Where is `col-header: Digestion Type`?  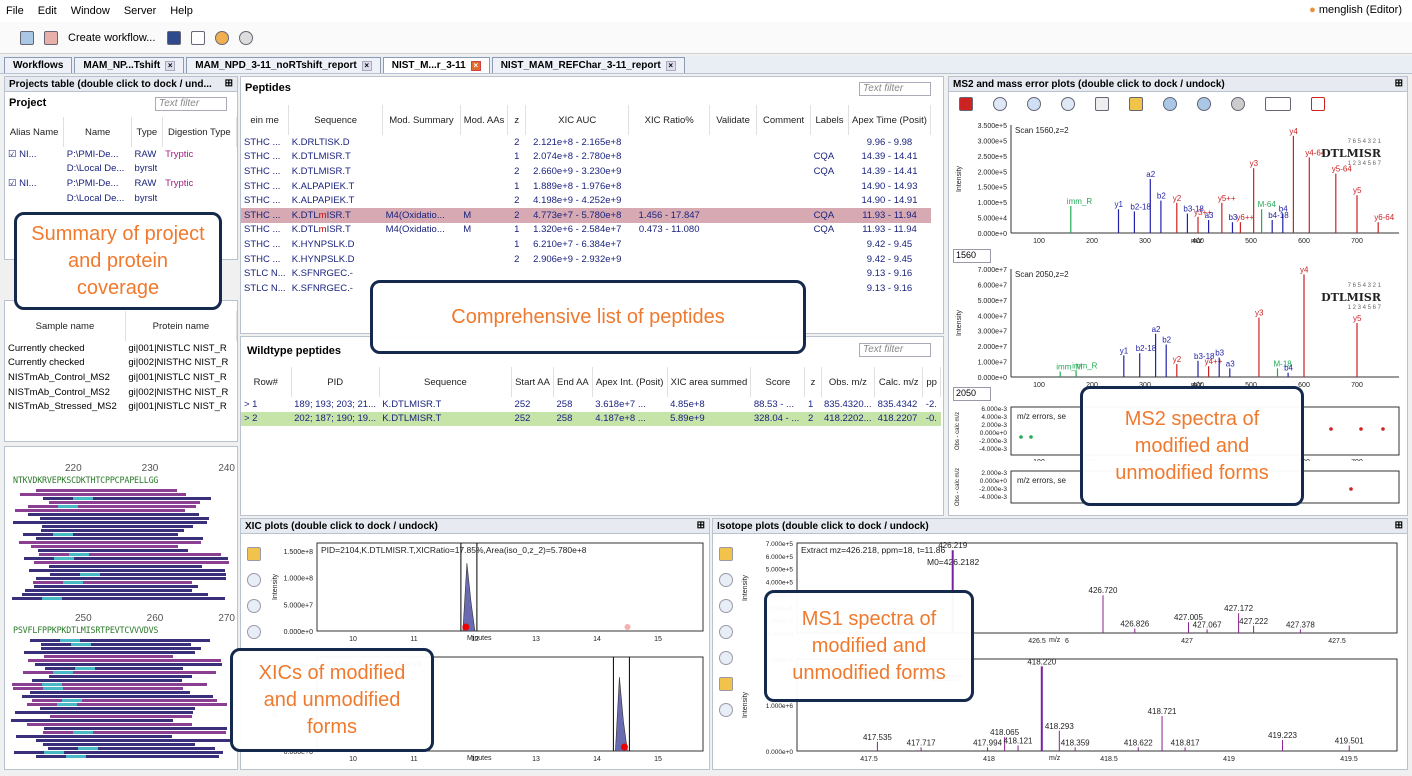
col-header: Digestion Type is located at coordinates (200, 132).